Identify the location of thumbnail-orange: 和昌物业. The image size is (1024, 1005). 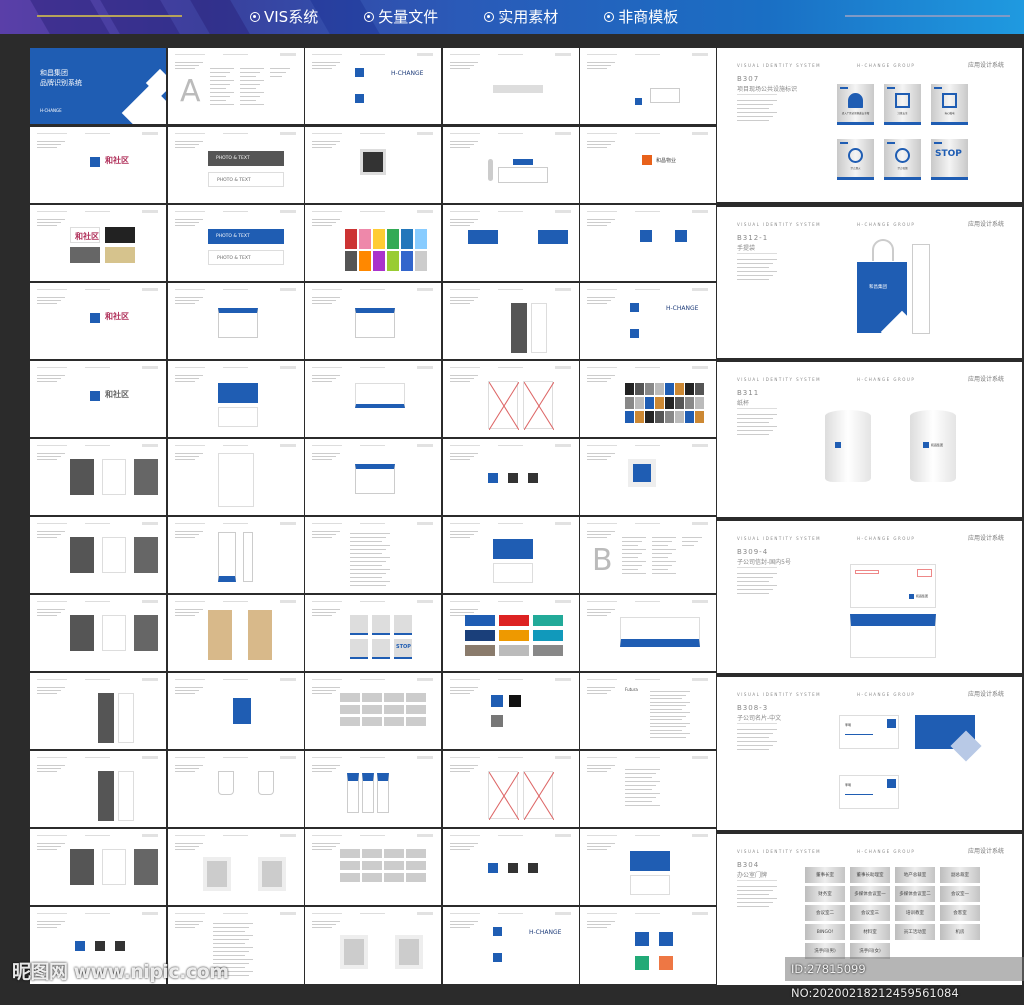
(648, 165).